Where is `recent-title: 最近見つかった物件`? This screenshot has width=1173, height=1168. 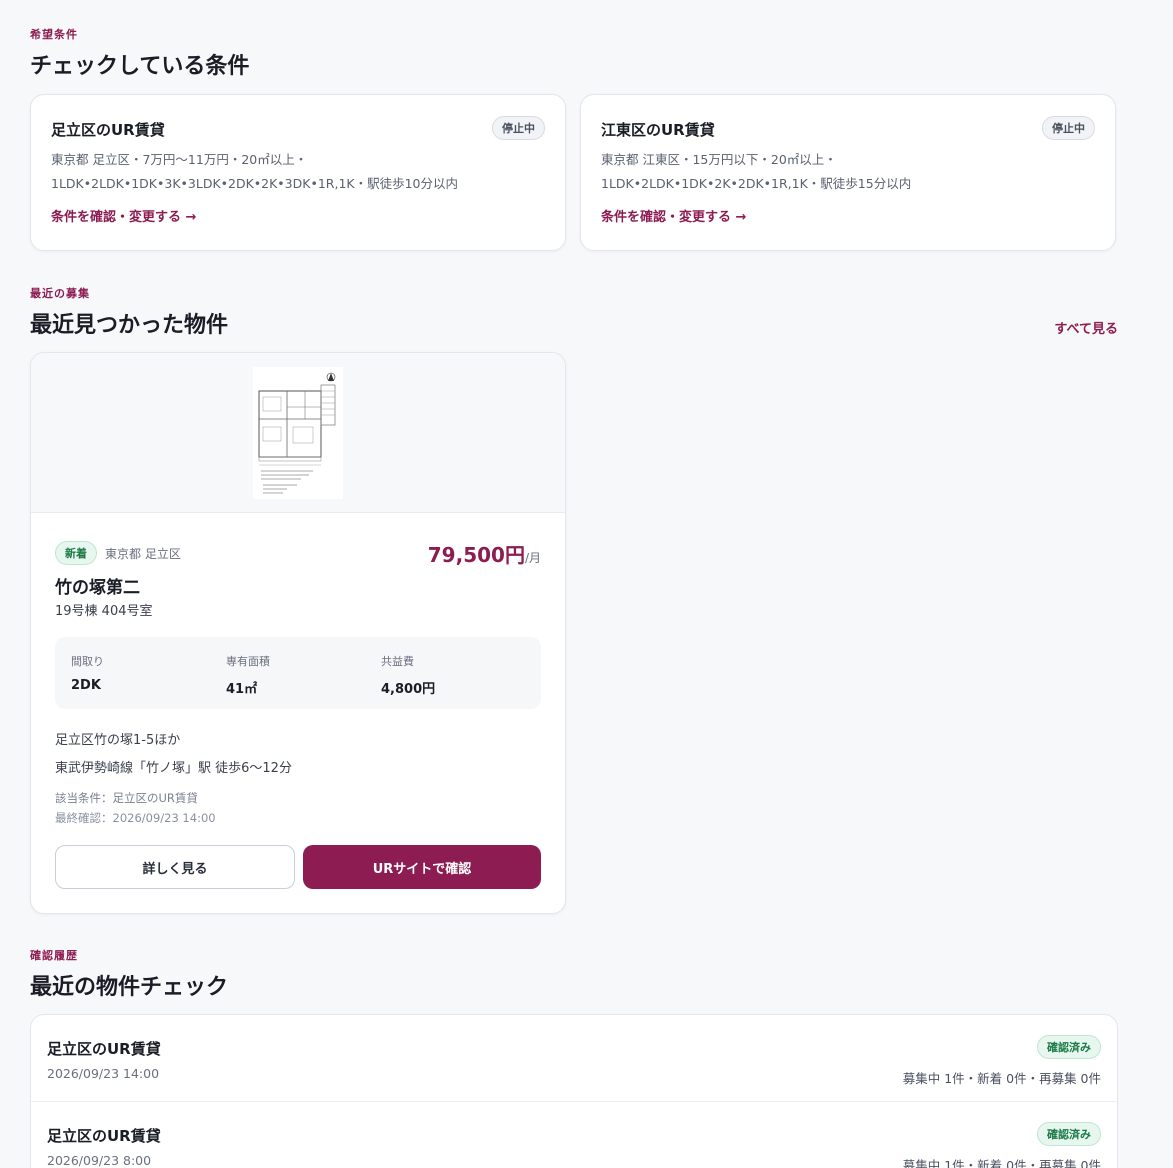
recent-title: 最近見つかった物件 is located at coordinates (129, 325).